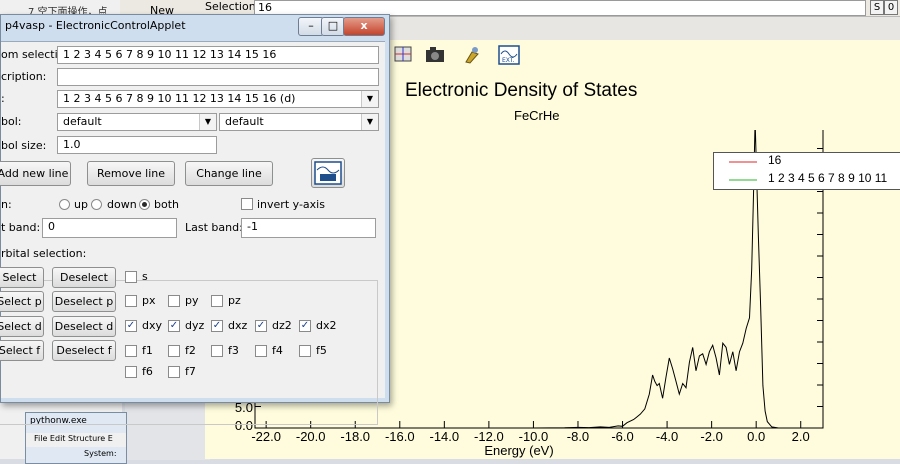 The image size is (900, 464). I want to click on maximize-button: □, so click(333, 26).